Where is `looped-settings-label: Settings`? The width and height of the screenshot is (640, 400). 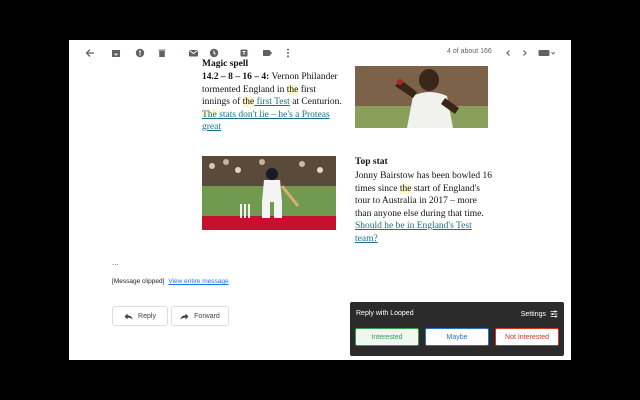
looped-settings-label: Settings is located at coordinates (533, 314).